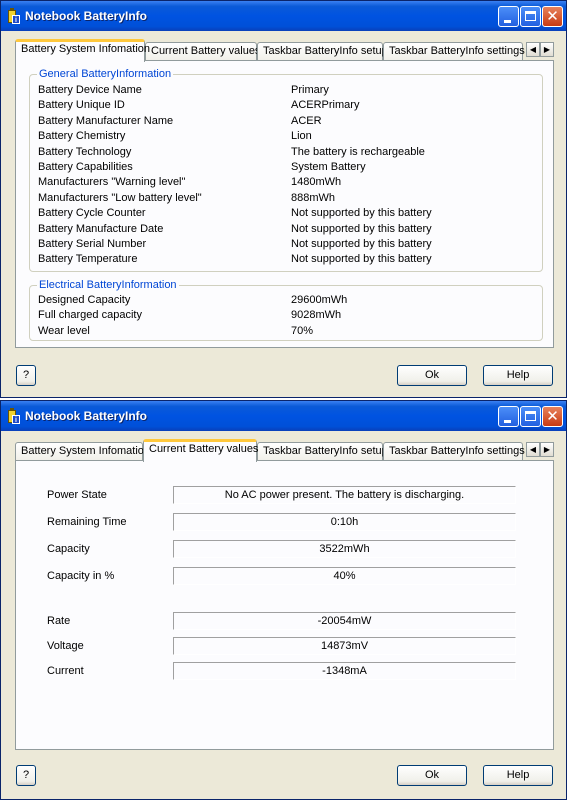 This screenshot has height=800, width=567. I want to click on value-field: -20054mW, so click(344, 621).